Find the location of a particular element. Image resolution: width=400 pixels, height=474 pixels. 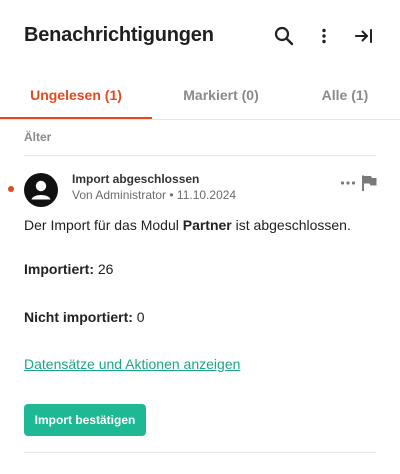

imported-count: Importiert: 26 is located at coordinates (68, 269).